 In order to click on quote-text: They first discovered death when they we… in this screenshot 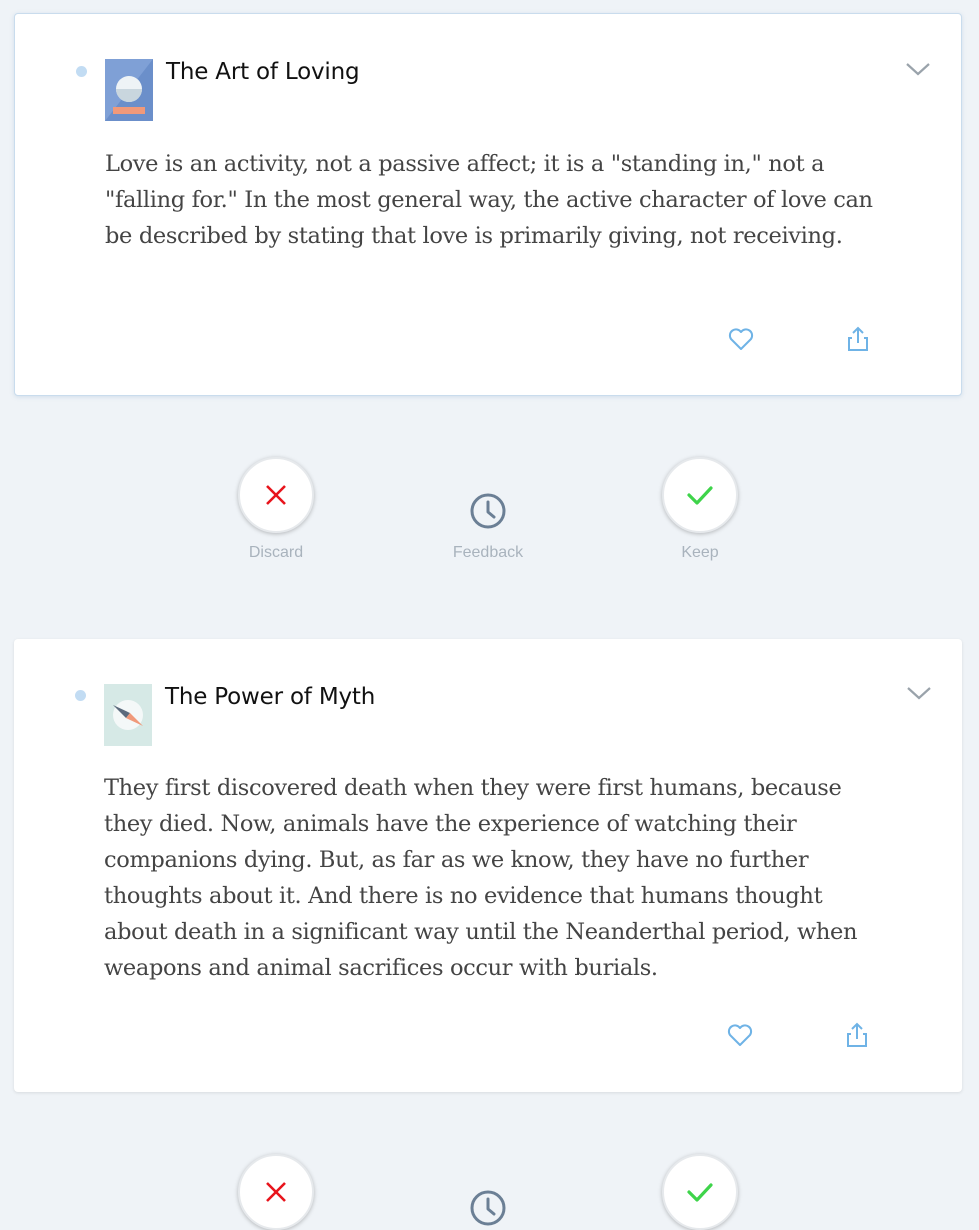, I will do `click(481, 878)`.